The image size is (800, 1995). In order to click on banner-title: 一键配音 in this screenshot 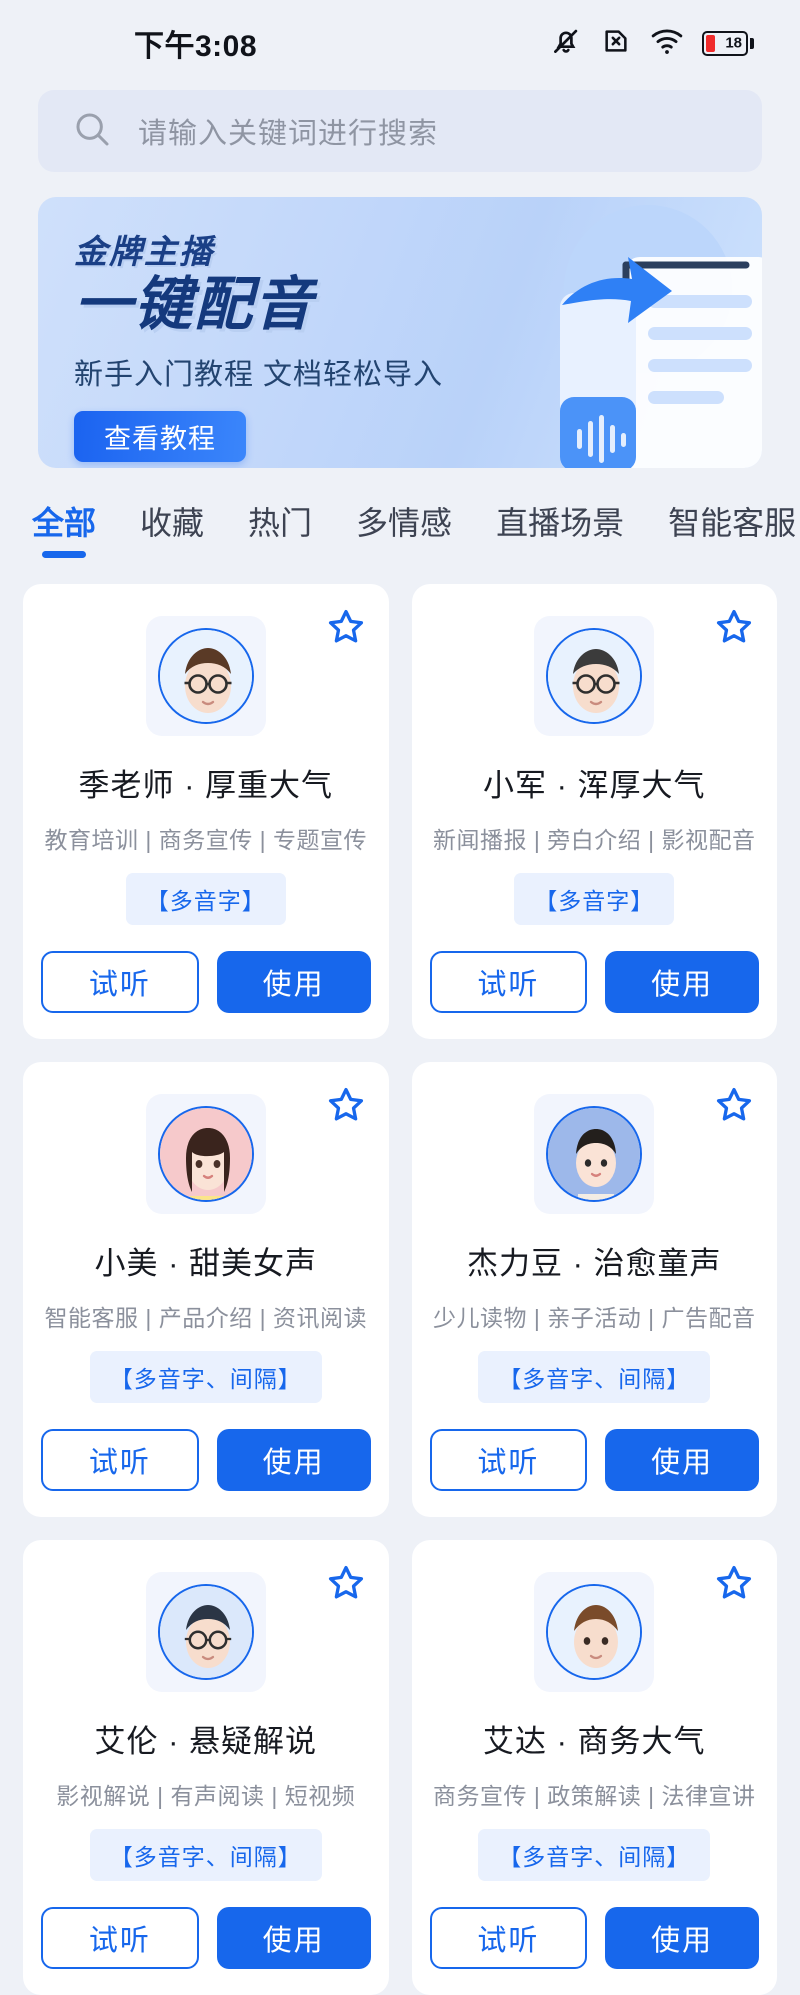, I will do `click(194, 304)`.